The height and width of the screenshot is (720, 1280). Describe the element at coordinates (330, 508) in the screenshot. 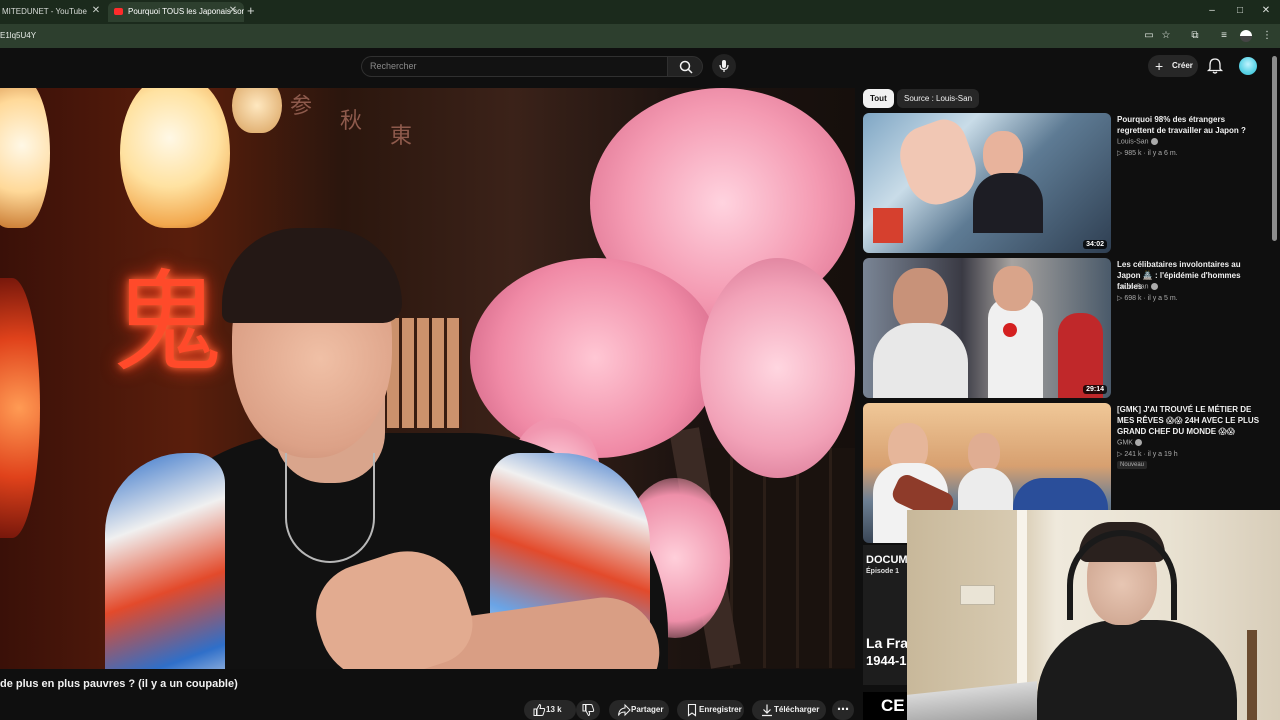

I see `presenter-necklace` at that location.